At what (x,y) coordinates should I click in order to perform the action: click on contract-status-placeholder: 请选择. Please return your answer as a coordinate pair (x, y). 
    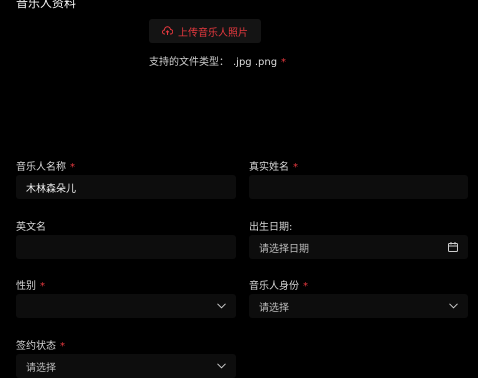
    Looking at the image, I should click on (41, 368).